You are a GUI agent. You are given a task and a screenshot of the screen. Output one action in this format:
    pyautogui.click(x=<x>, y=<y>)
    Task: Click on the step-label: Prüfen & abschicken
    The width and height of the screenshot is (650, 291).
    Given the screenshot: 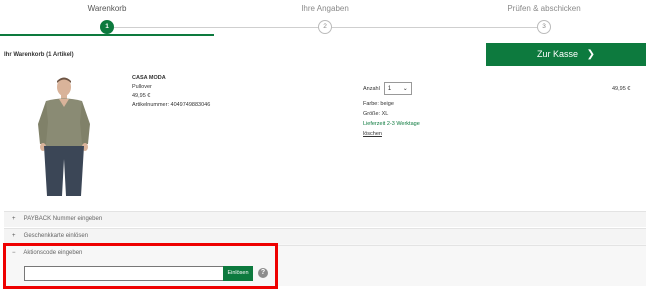 What is the action you would take?
    pyautogui.click(x=544, y=8)
    